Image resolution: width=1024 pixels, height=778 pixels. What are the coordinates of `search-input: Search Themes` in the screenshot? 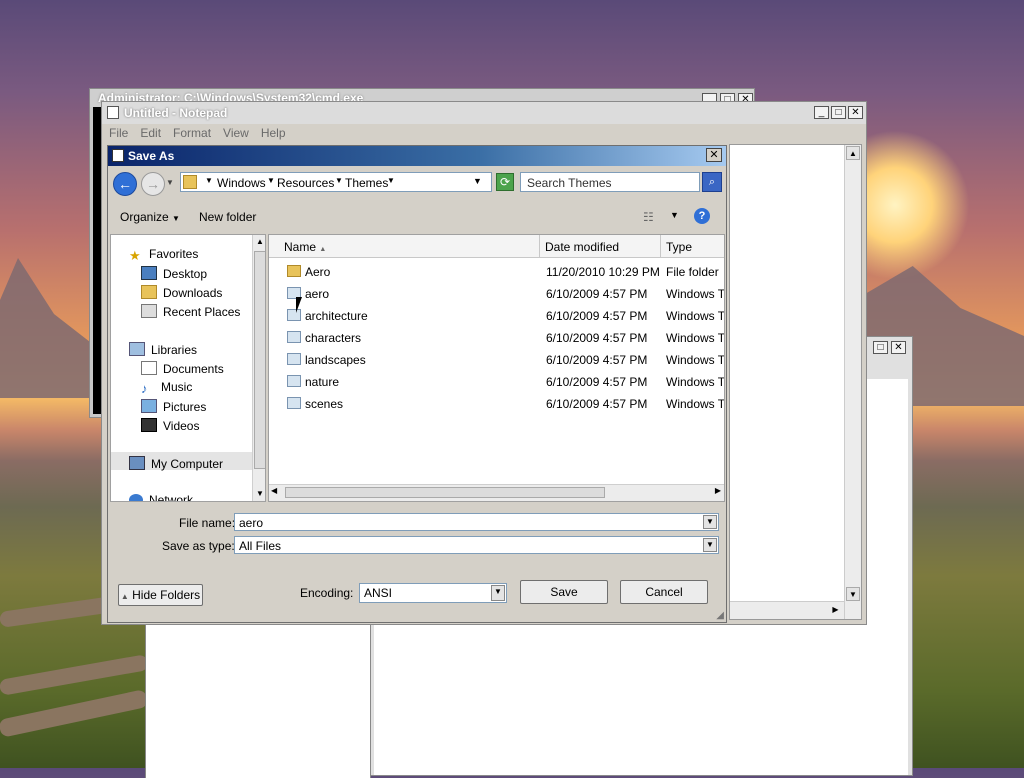 It's located at (610, 182).